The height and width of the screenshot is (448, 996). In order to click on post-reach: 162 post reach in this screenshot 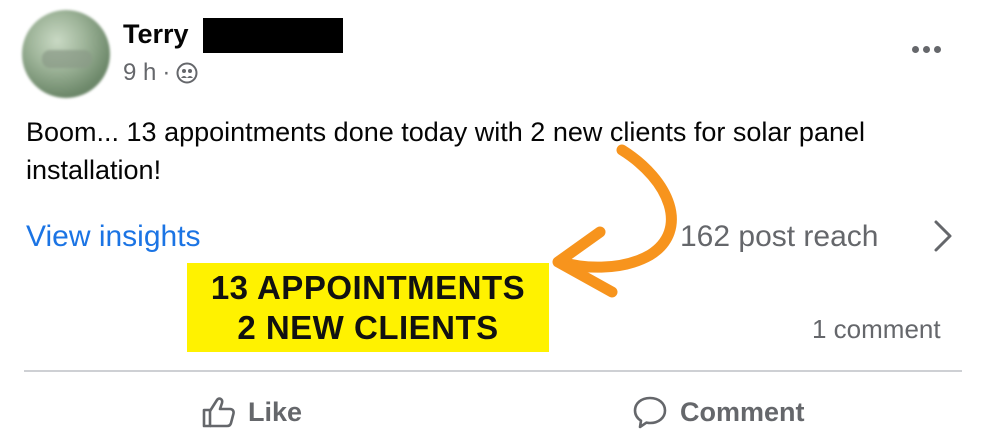, I will do `click(779, 237)`.